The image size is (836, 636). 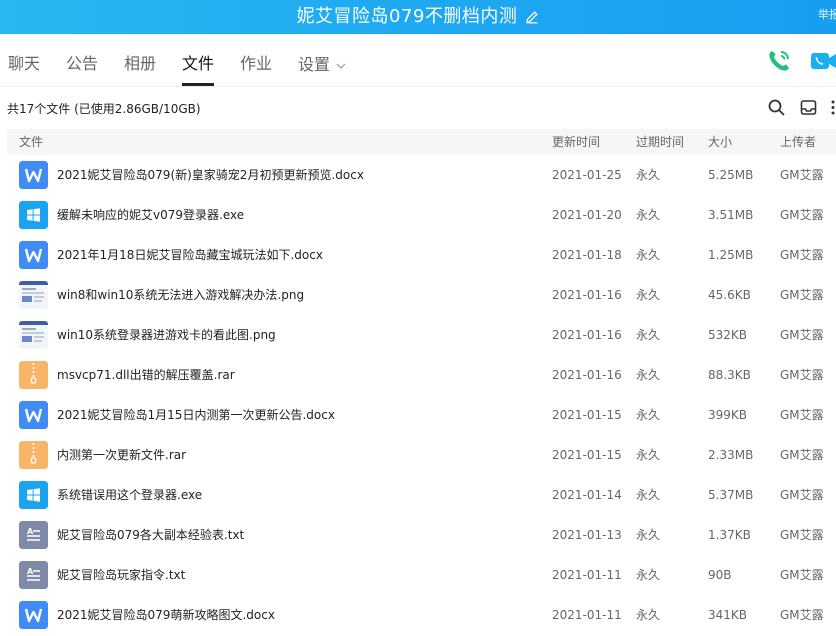 I want to click on voice-call-button, so click(x=779, y=63).